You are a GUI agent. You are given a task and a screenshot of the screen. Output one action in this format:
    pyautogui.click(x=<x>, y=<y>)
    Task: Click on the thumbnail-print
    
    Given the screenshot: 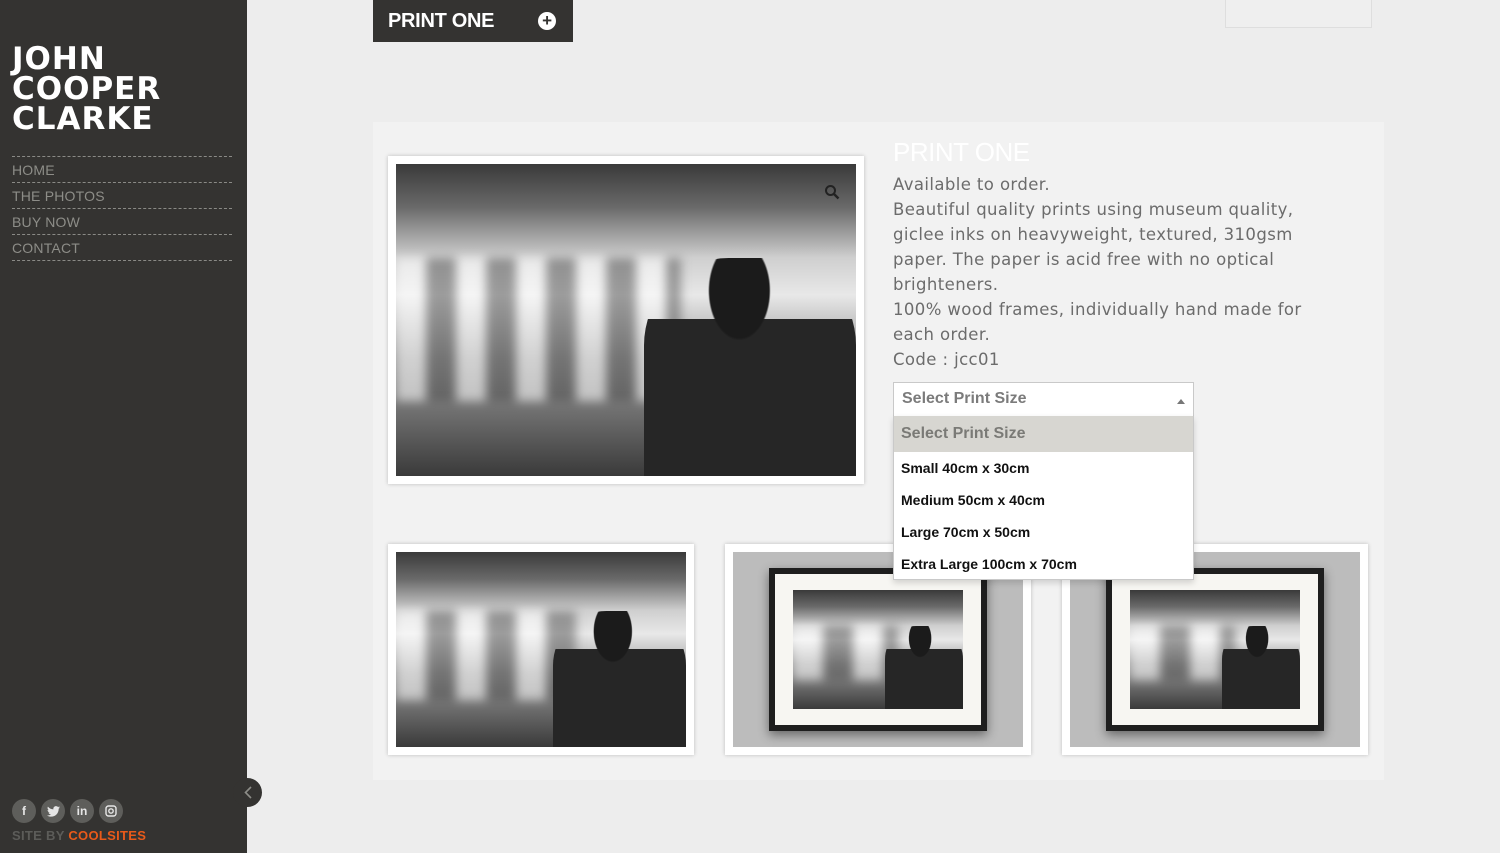 What is the action you would take?
    pyautogui.click(x=541, y=649)
    